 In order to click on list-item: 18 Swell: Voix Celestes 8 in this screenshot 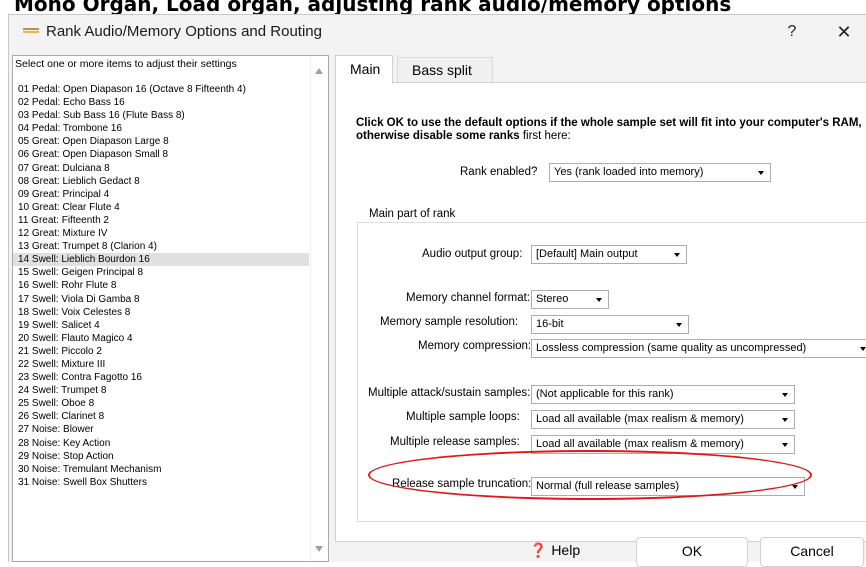, I will do `click(161, 312)`.